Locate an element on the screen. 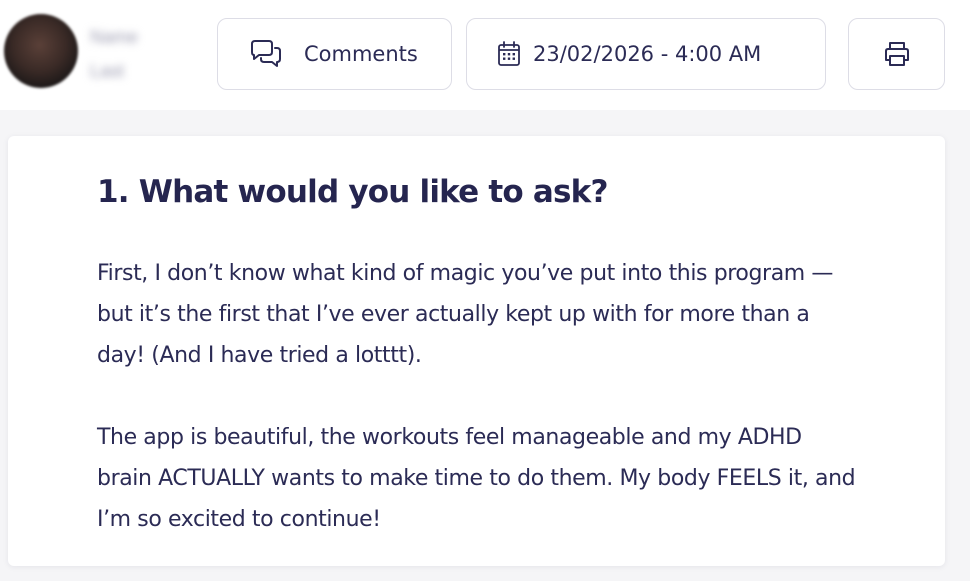 The height and width of the screenshot is (581, 970). question-title: 1. What would you like to ask? is located at coordinates (352, 192).